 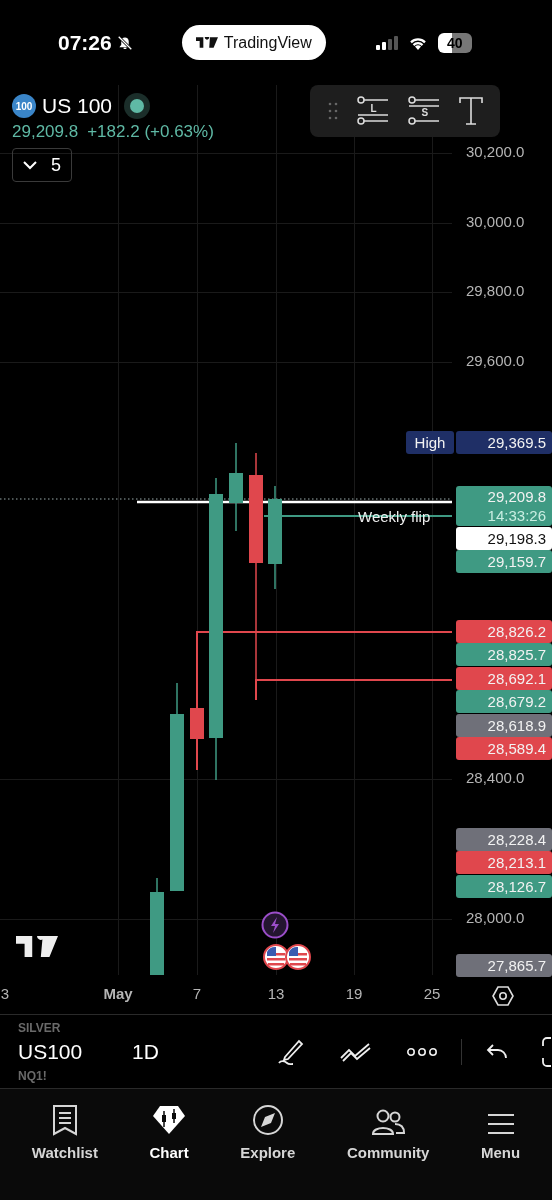 What do you see at coordinates (497, 1051) in the screenshot?
I see `undo-icon` at bounding box center [497, 1051].